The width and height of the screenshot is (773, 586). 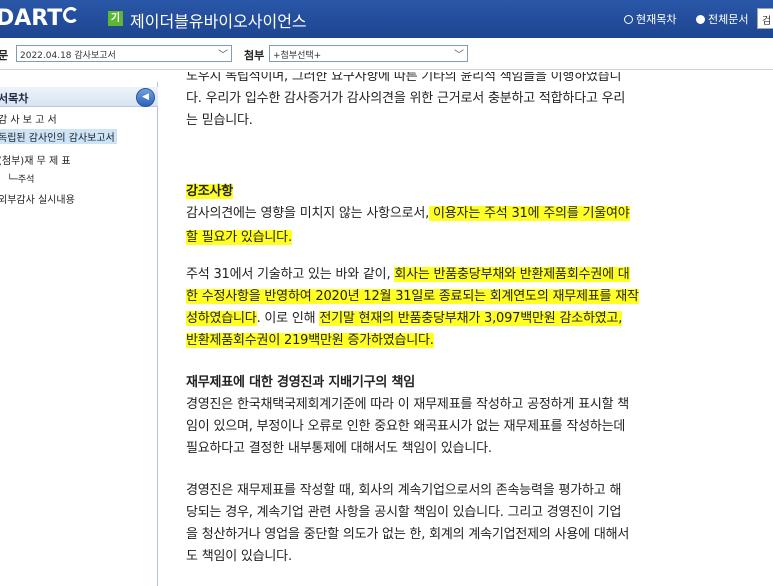 What do you see at coordinates (219, 120) in the screenshot?
I see `text-line: 는 믿습니다.` at bounding box center [219, 120].